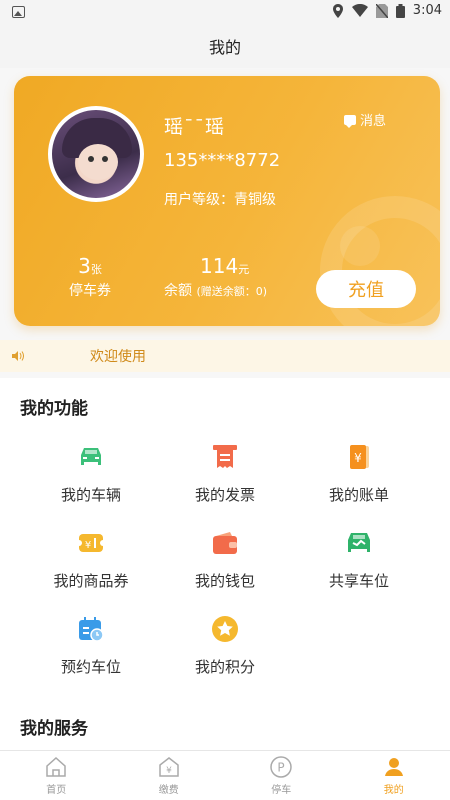 This screenshot has height=800, width=450. What do you see at coordinates (366, 289) in the screenshot?
I see `recharge-button: 充值` at bounding box center [366, 289].